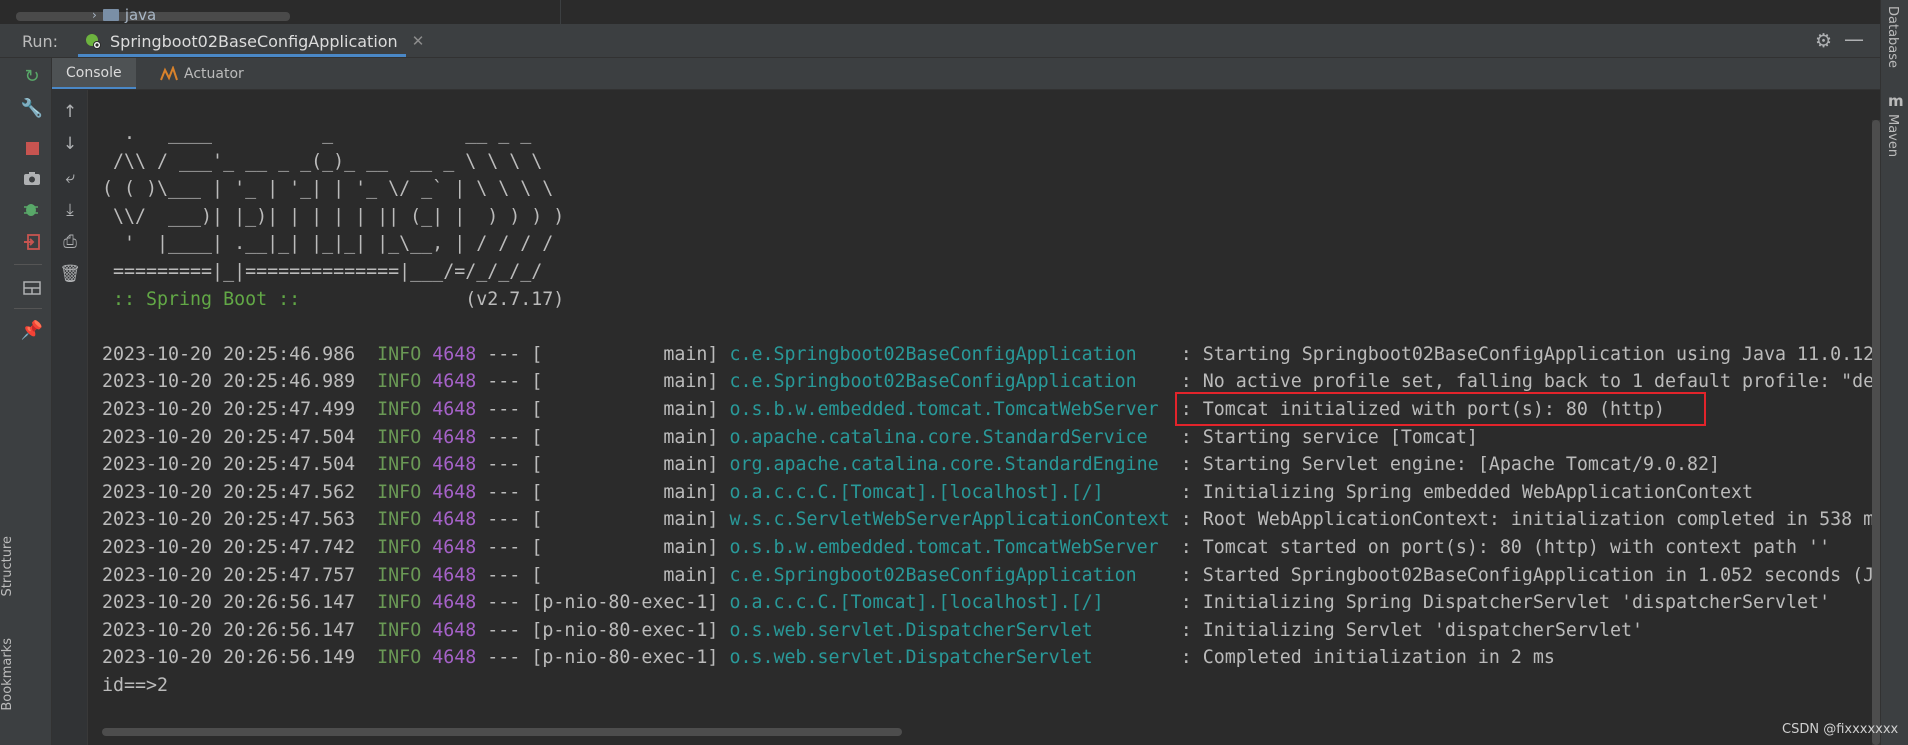  Describe the element at coordinates (94, 73) in the screenshot. I see `tab-console: Console` at that location.